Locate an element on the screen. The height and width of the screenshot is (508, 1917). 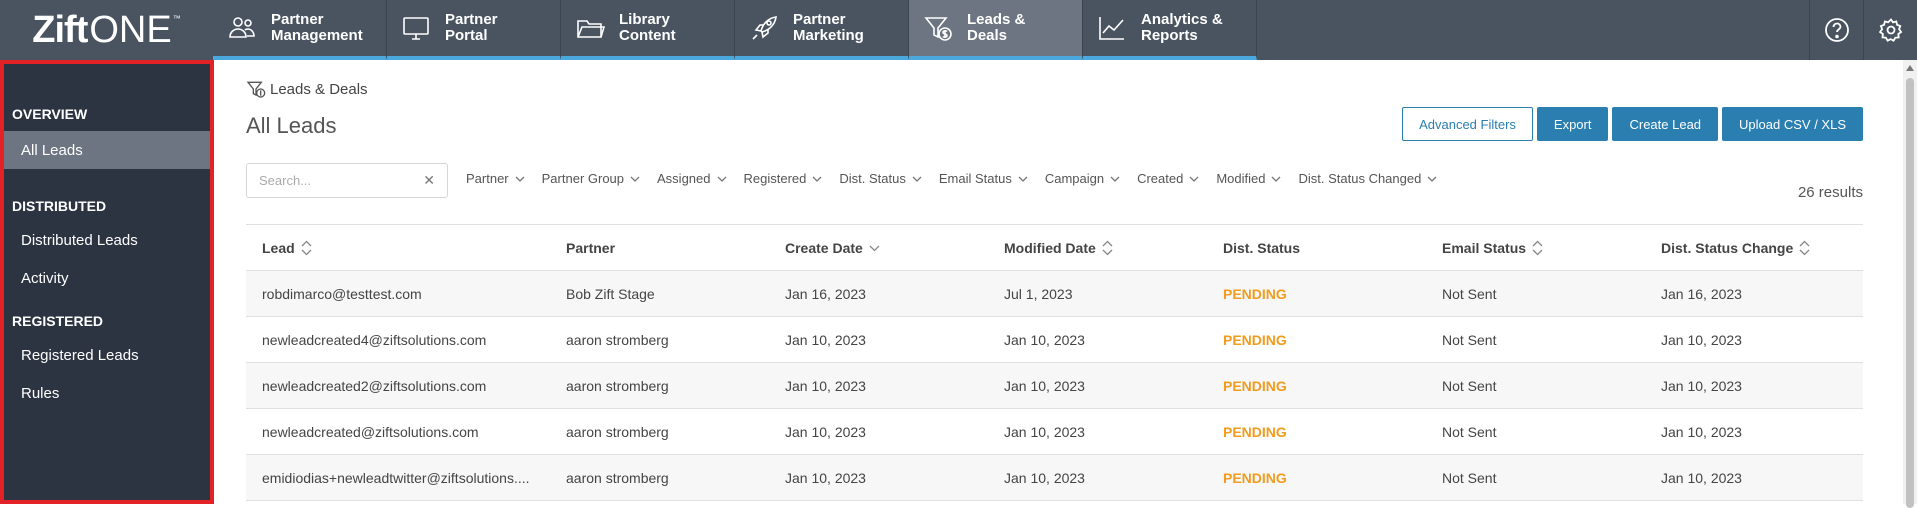
column-header-dist-status-change: Dist. Status Change is located at coordinates (1754, 248).